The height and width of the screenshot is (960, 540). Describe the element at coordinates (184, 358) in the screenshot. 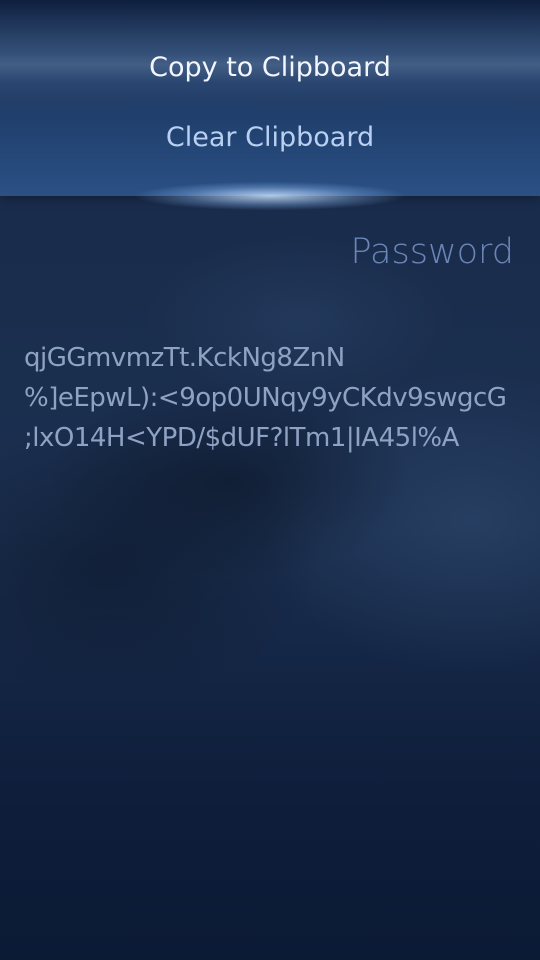

I see `password-line: qjGGmvmzTt.KckNg8ZnN` at that location.